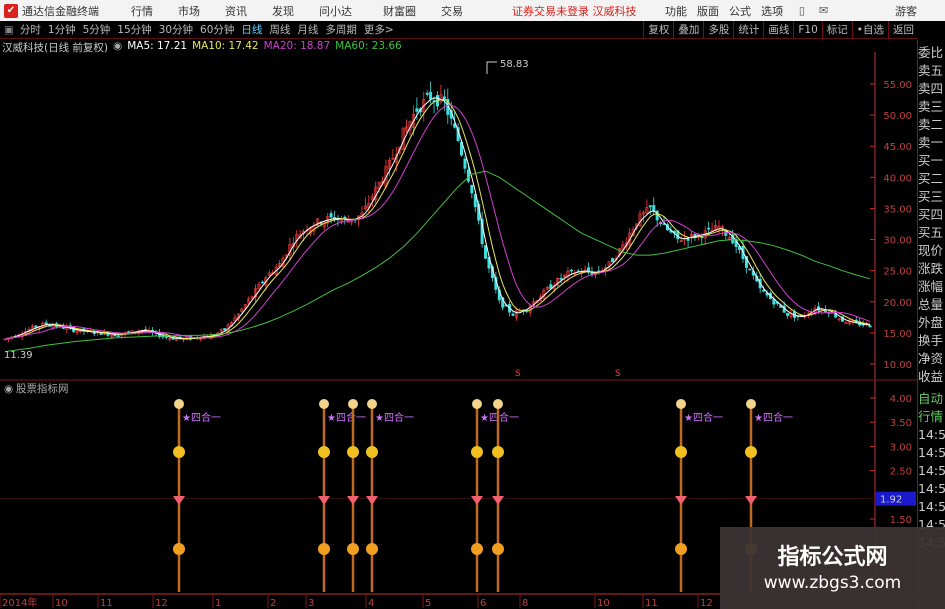  Describe the element at coordinates (897, 272) in the screenshot. I see `y-tick-label: 25.00` at that location.